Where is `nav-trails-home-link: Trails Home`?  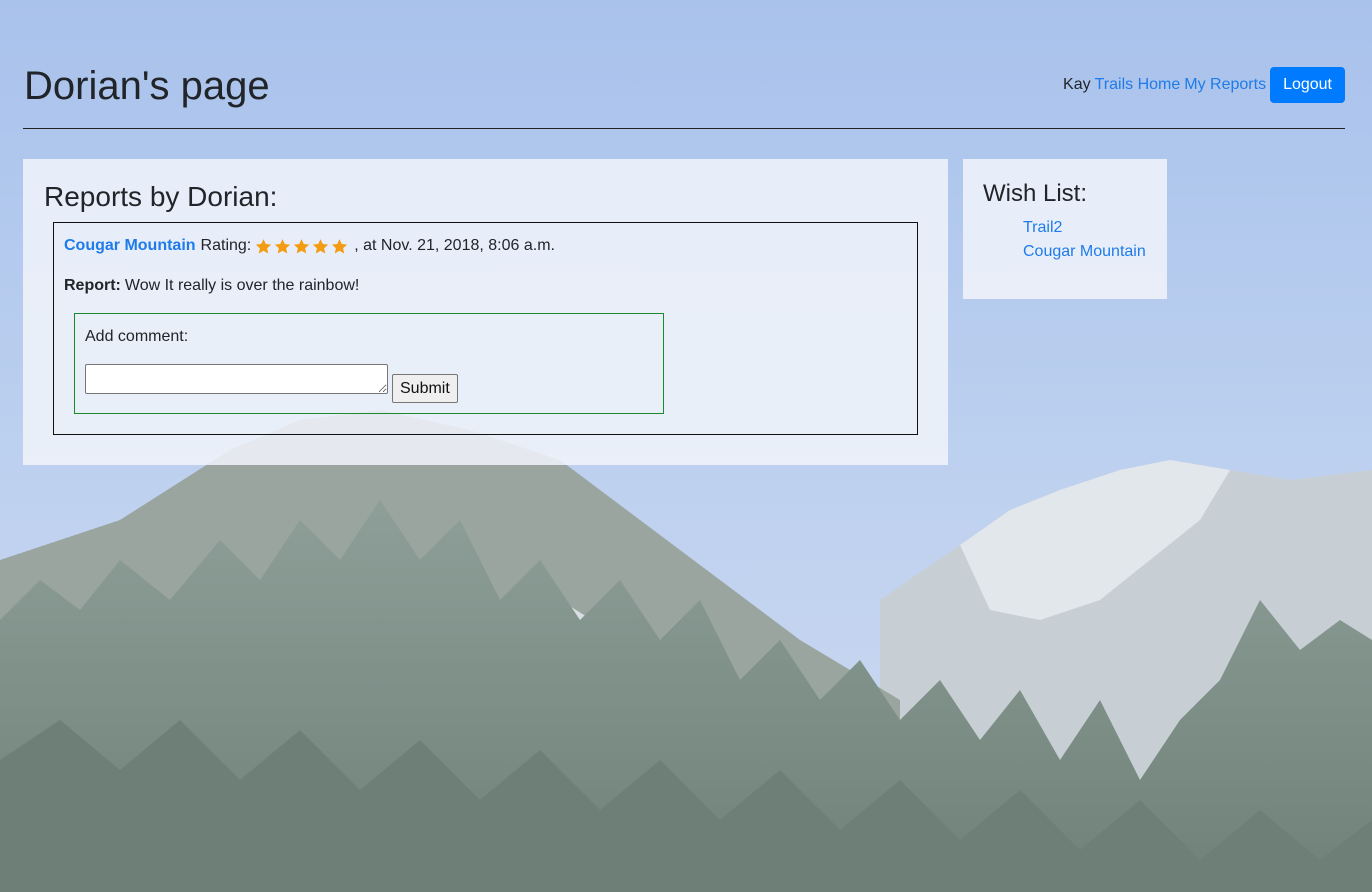
nav-trails-home-link: Trails Home is located at coordinates (1138, 85).